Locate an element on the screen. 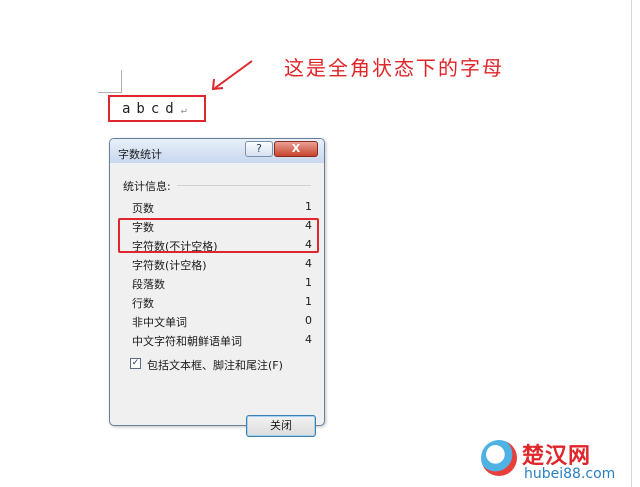 The height and width of the screenshot is (487, 640). stat-label: 段落数 is located at coordinates (148, 284).